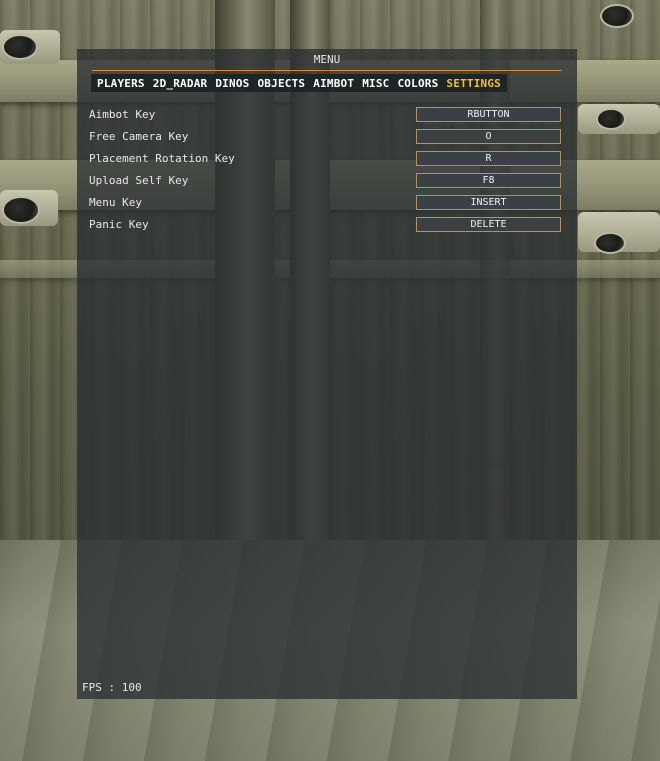  Describe the element at coordinates (327, 70) in the screenshot. I see `title-divider` at that location.